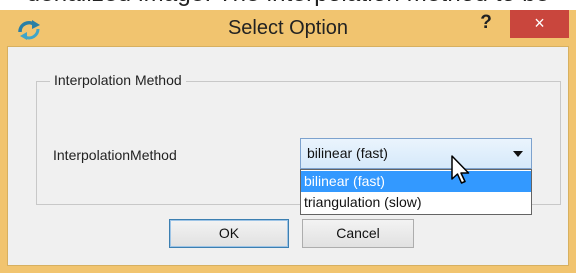 The width and height of the screenshot is (576, 273). I want to click on combobox-value: bilinear (fast), so click(347, 153).